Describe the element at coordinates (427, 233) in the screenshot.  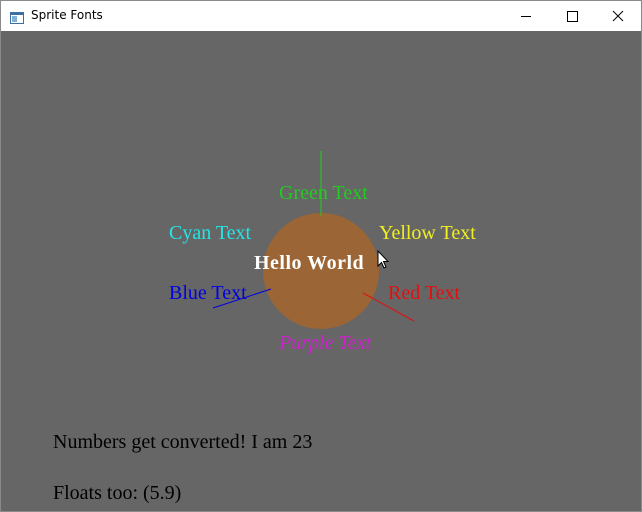
I see `yellow-text-label: Yellow Text` at that location.